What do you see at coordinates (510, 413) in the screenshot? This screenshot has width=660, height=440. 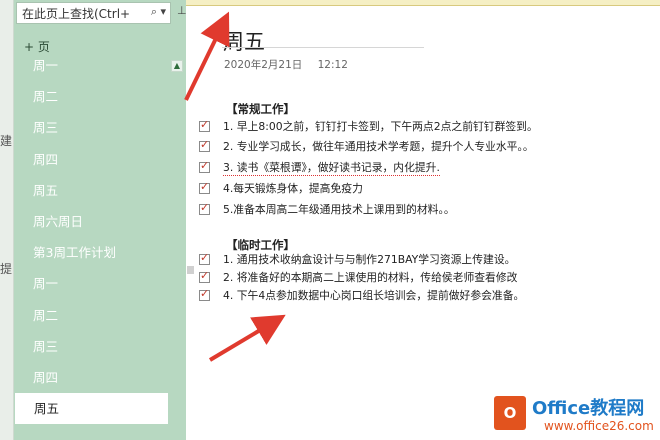 I see `office-logo-icon: O` at bounding box center [510, 413].